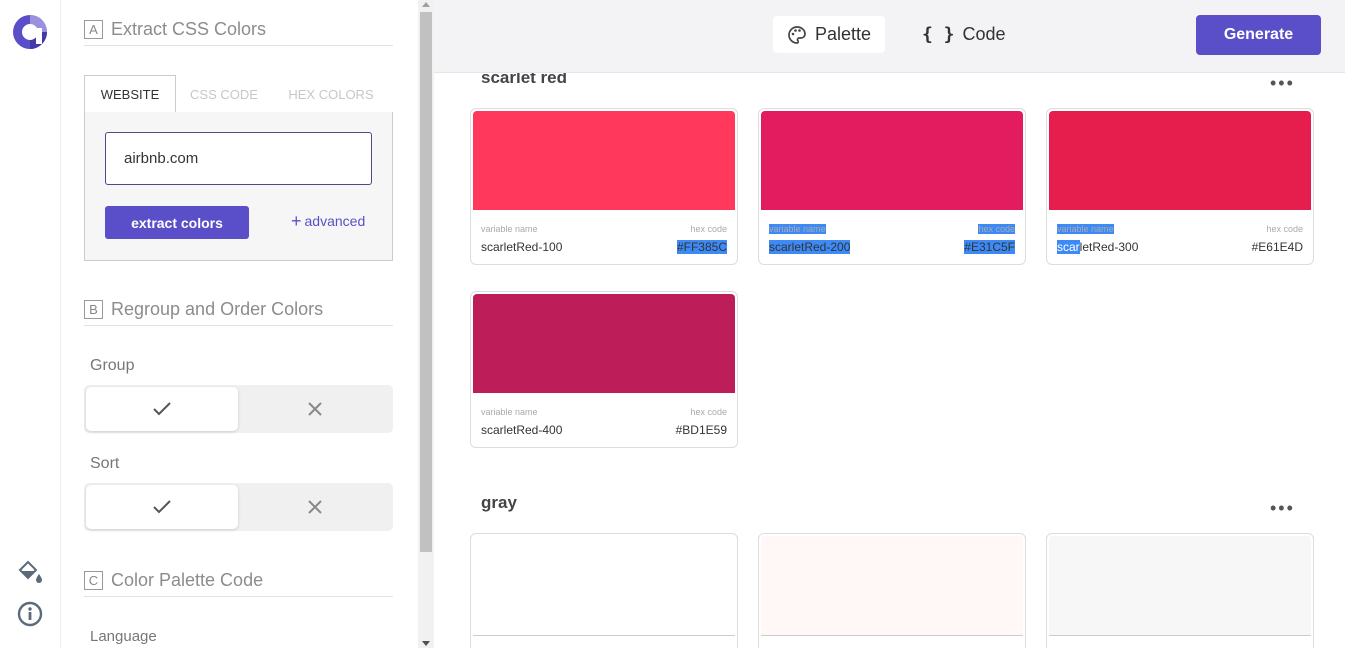 The width and height of the screenshot is (1345, 648). Describe the element at coordinates (130, 94) in the screenshot. I see `tab-website: WEBSITE` at that location.